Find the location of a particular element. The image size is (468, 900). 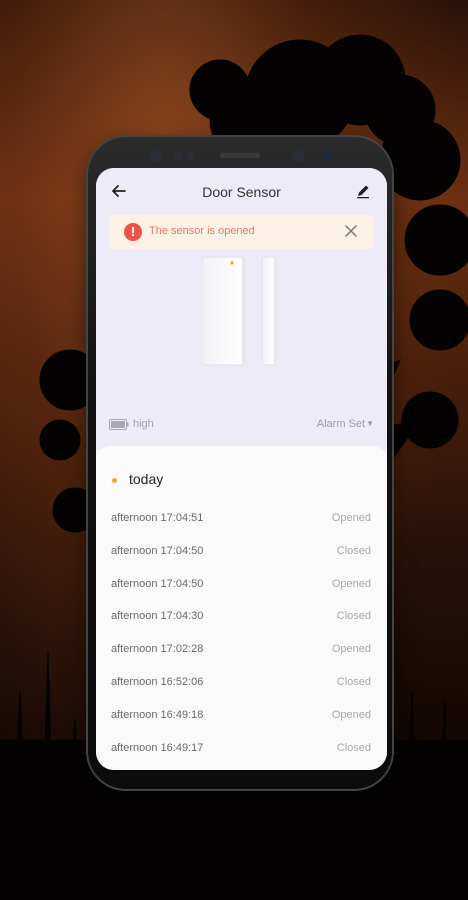

alarm-set-label: Alarm Set is located at coordinates (341, 424).